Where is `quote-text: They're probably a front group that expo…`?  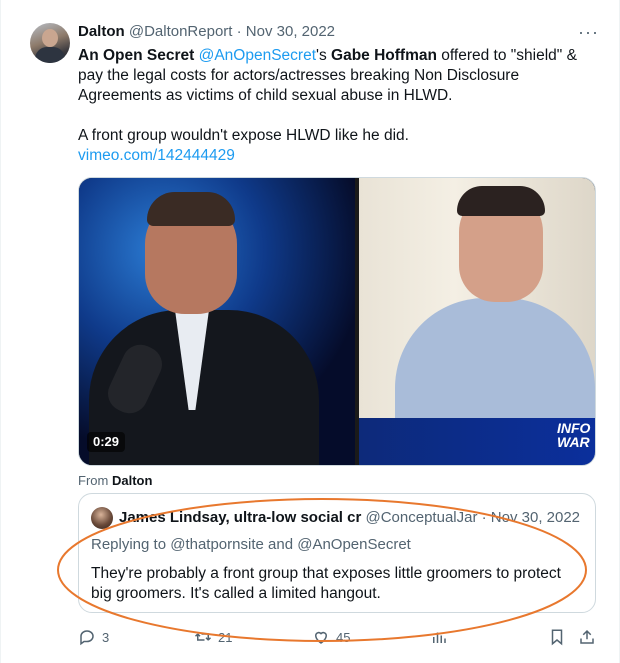
quote-text: They're probably a front group that expo… is located at coordinates (326, 583).